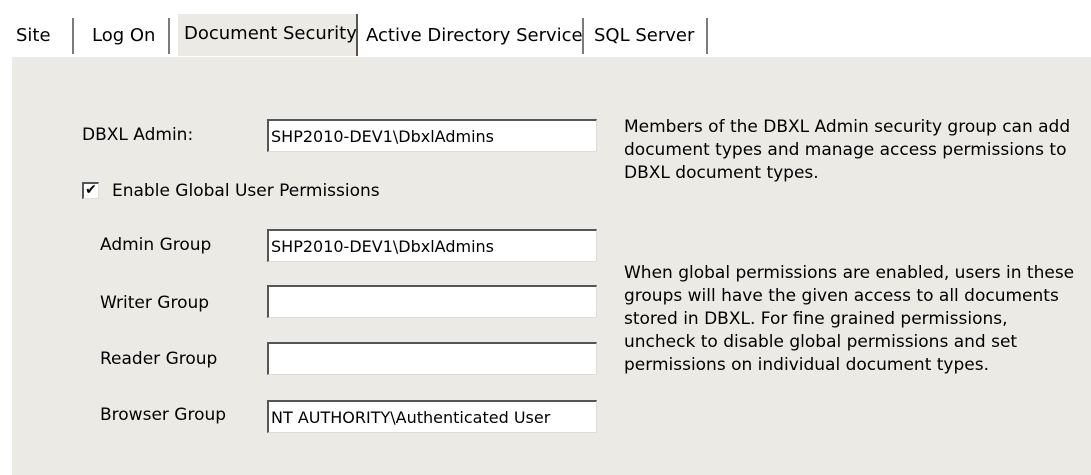  I want to click on tab-site-label: Site, so click(33, 35).